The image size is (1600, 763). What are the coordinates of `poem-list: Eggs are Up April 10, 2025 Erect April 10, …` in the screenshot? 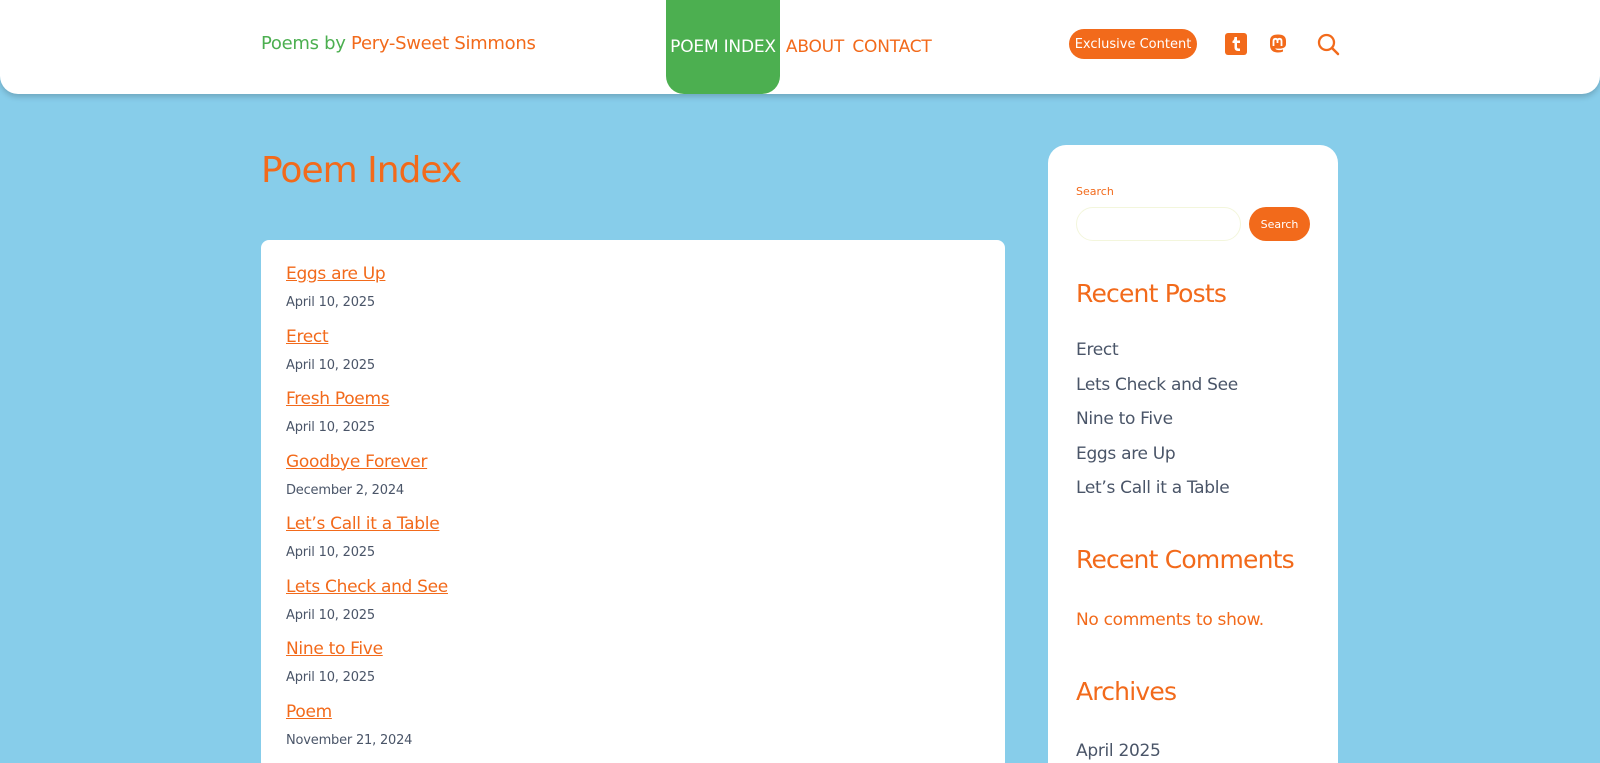 It's located at (367, 513).